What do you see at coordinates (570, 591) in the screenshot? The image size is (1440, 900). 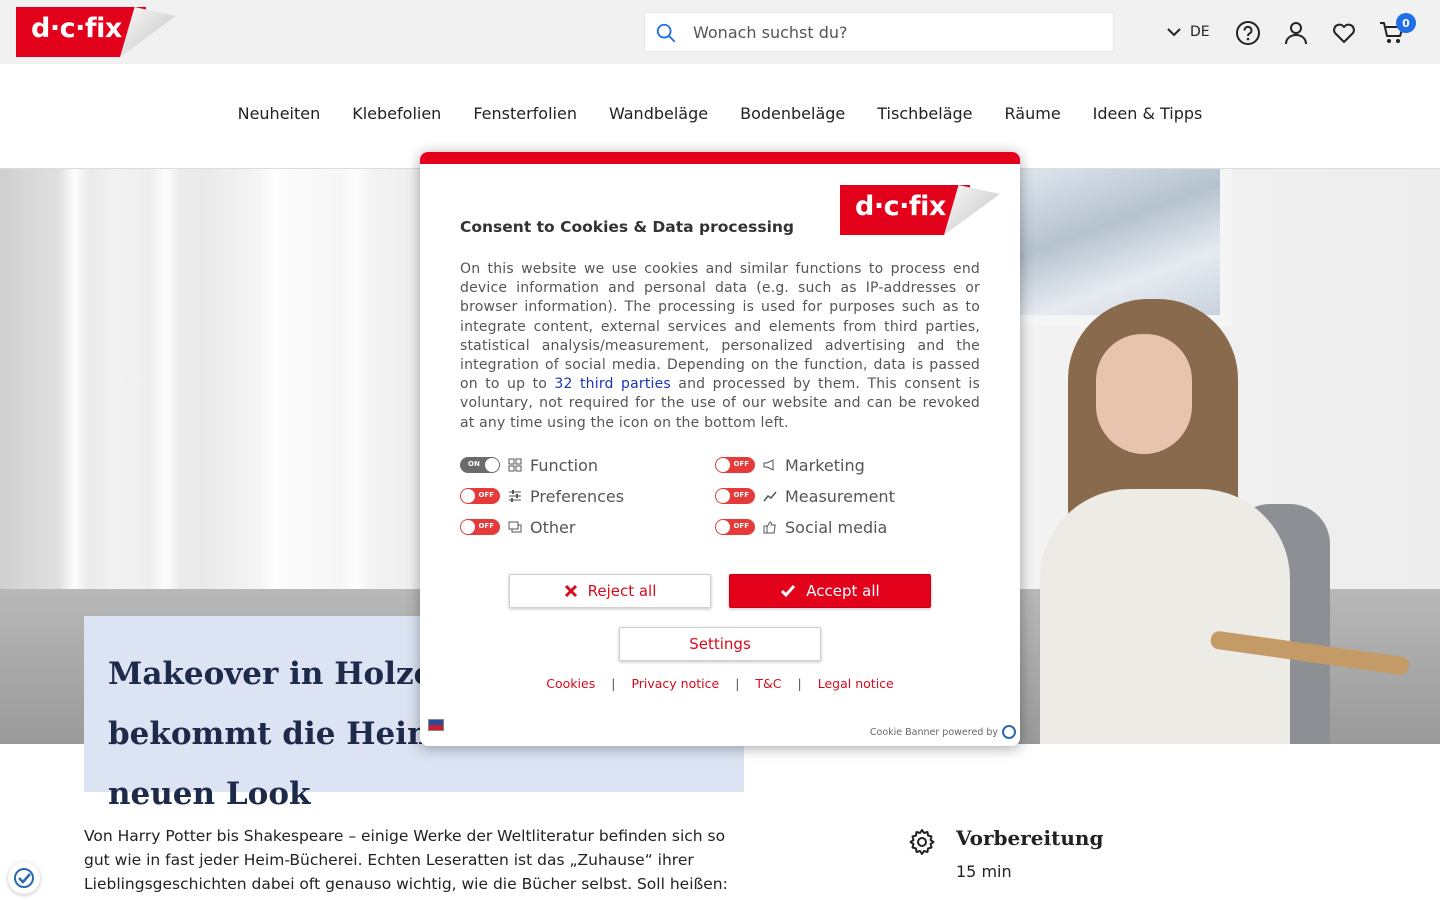 I see `close-icon` at bounding box center [570, 591].